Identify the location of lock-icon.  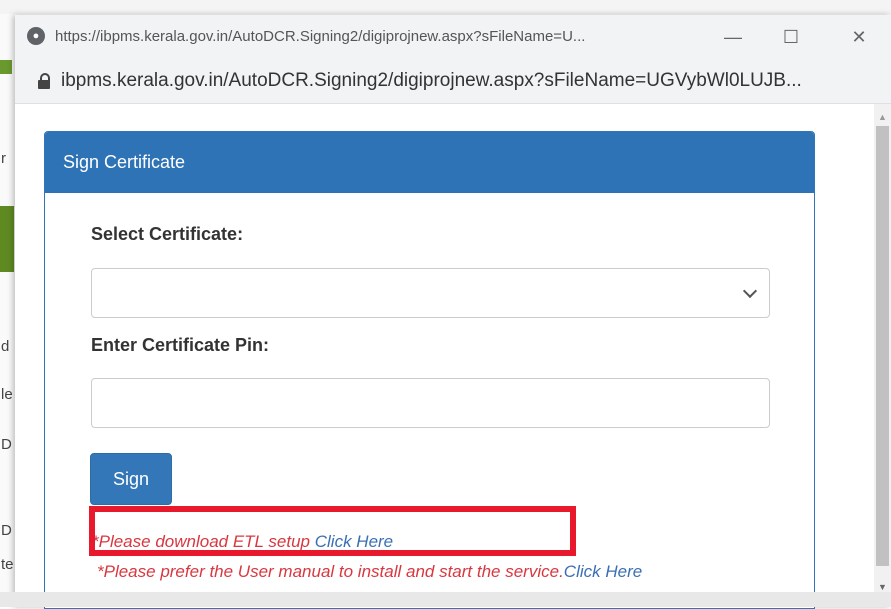
(44, 81).